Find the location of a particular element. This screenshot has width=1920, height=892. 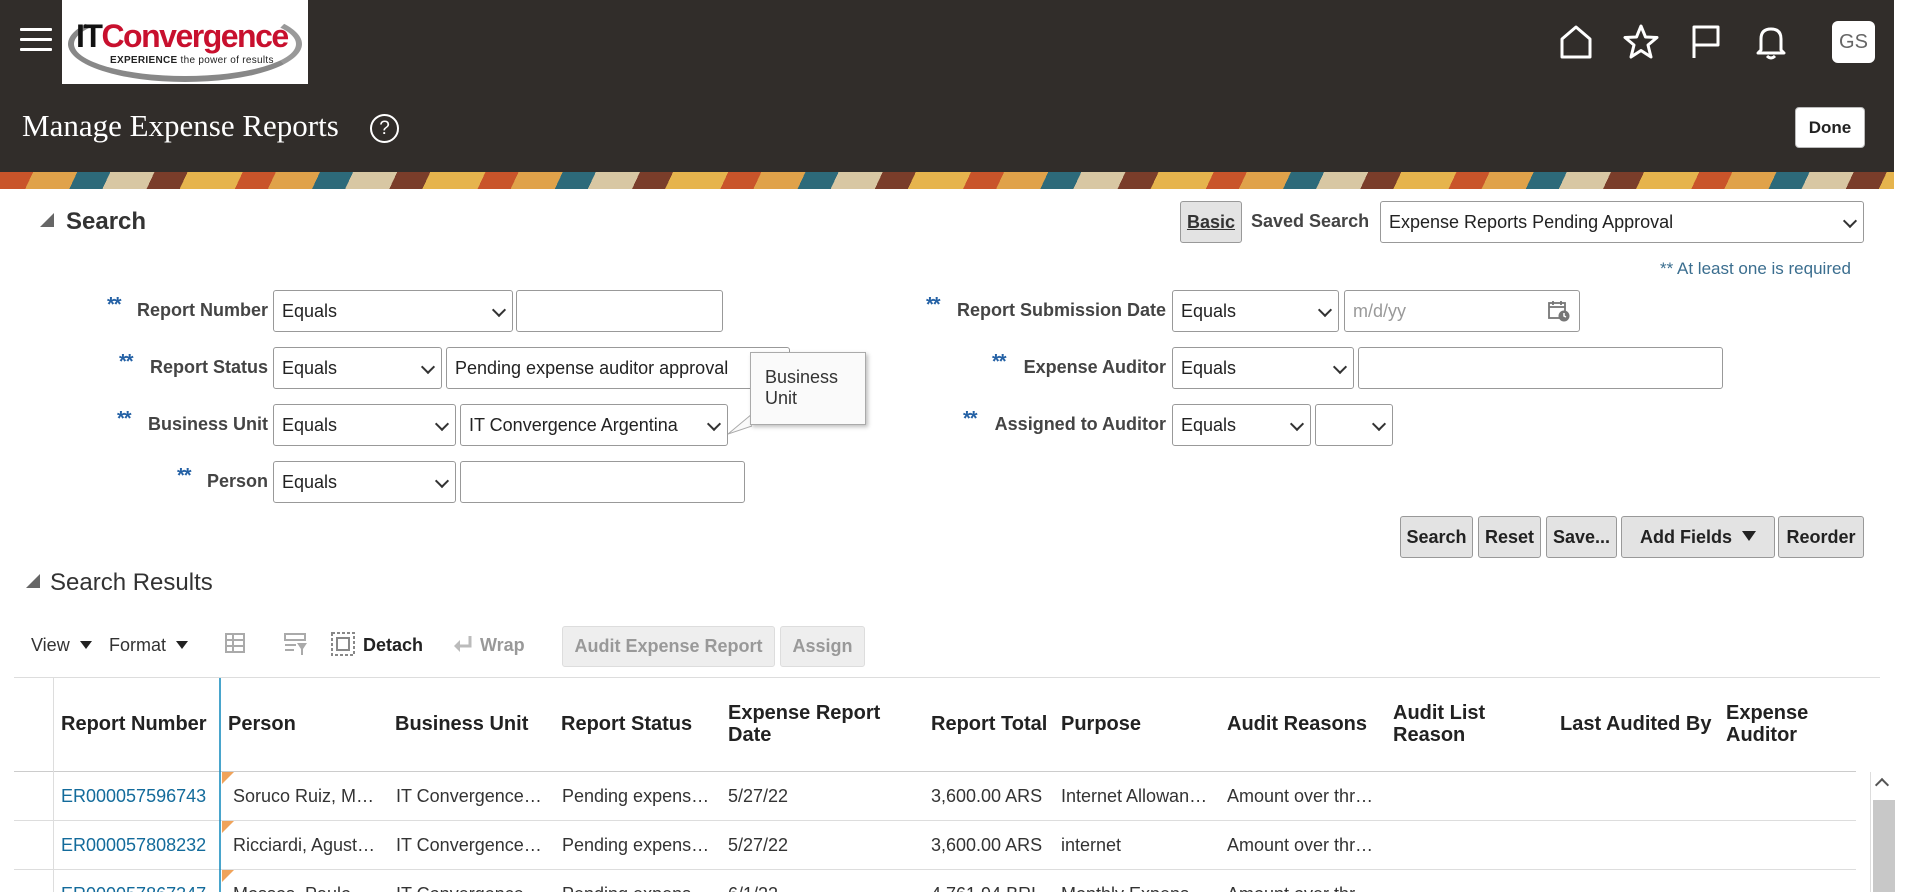

detach-button: Detach is located at coordinates (393, 645).